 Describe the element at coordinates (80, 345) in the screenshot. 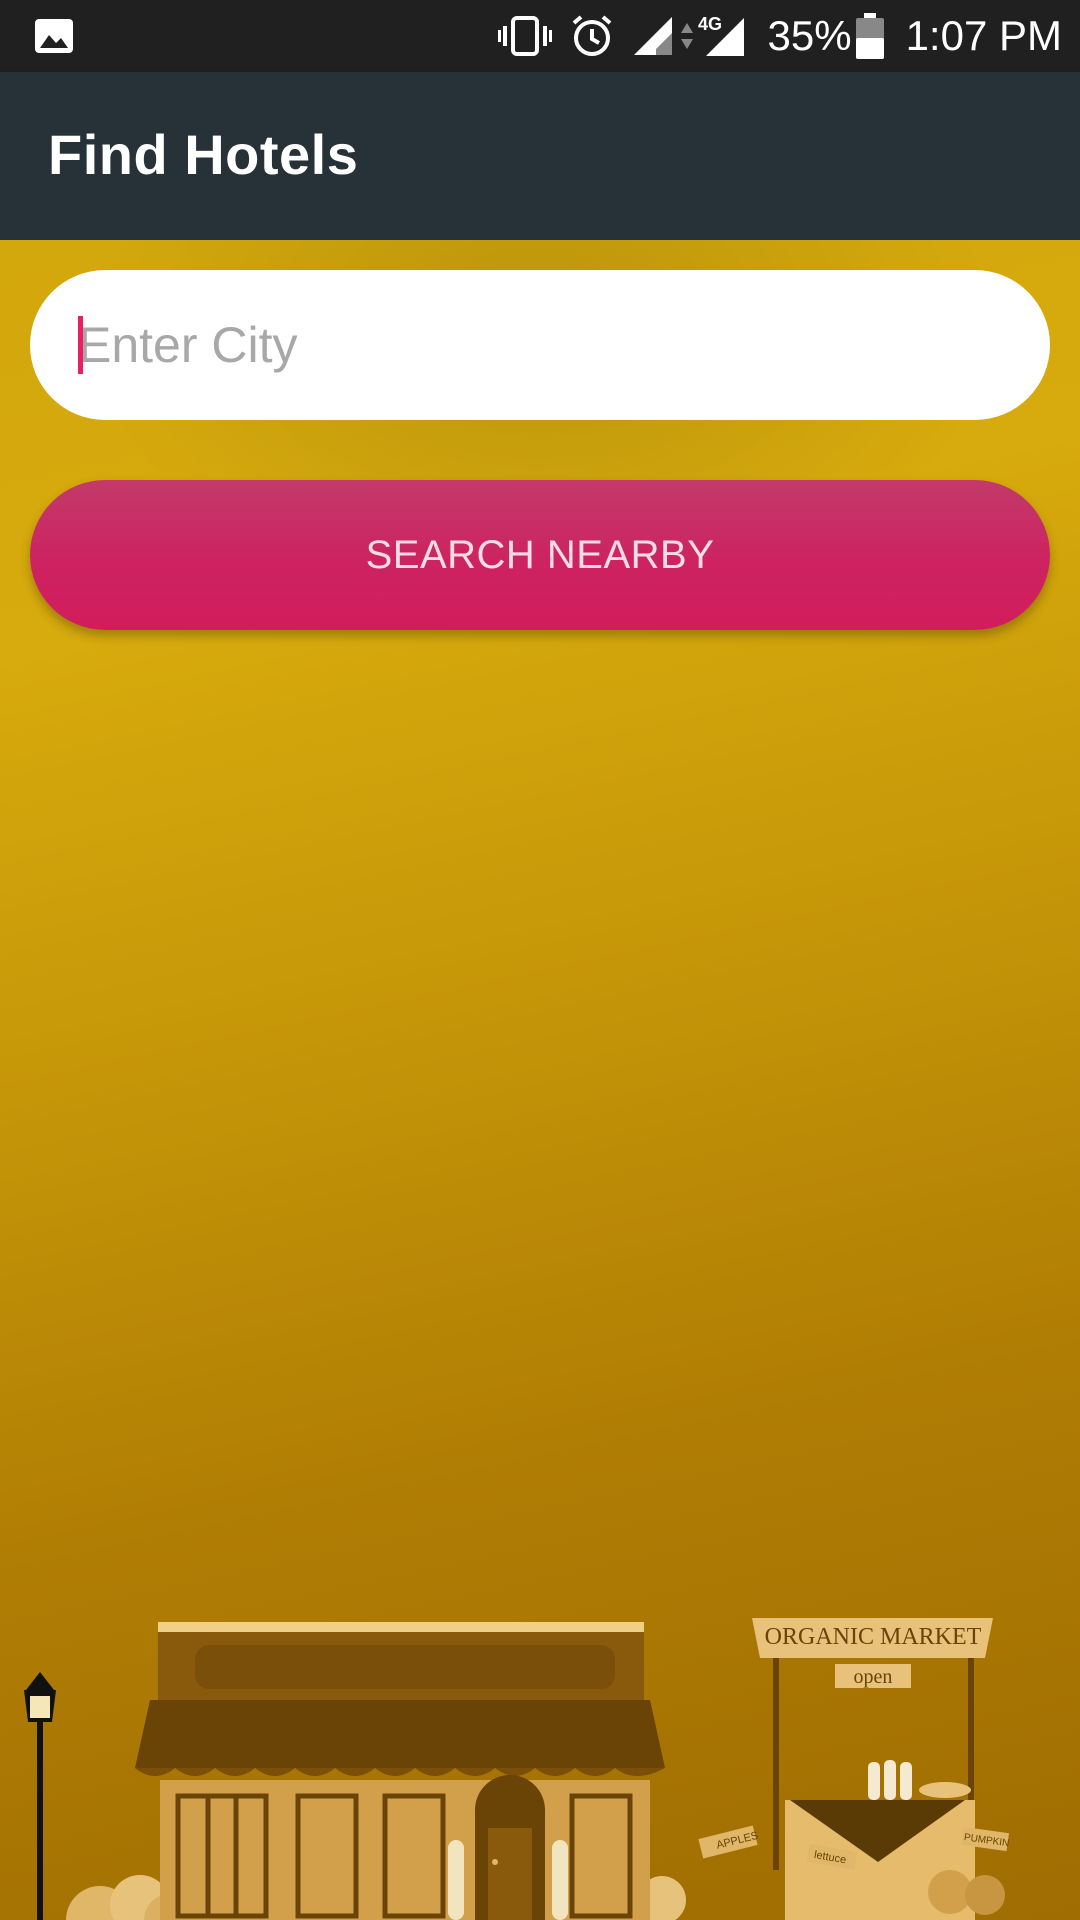

I see `text-cursor` at that location.